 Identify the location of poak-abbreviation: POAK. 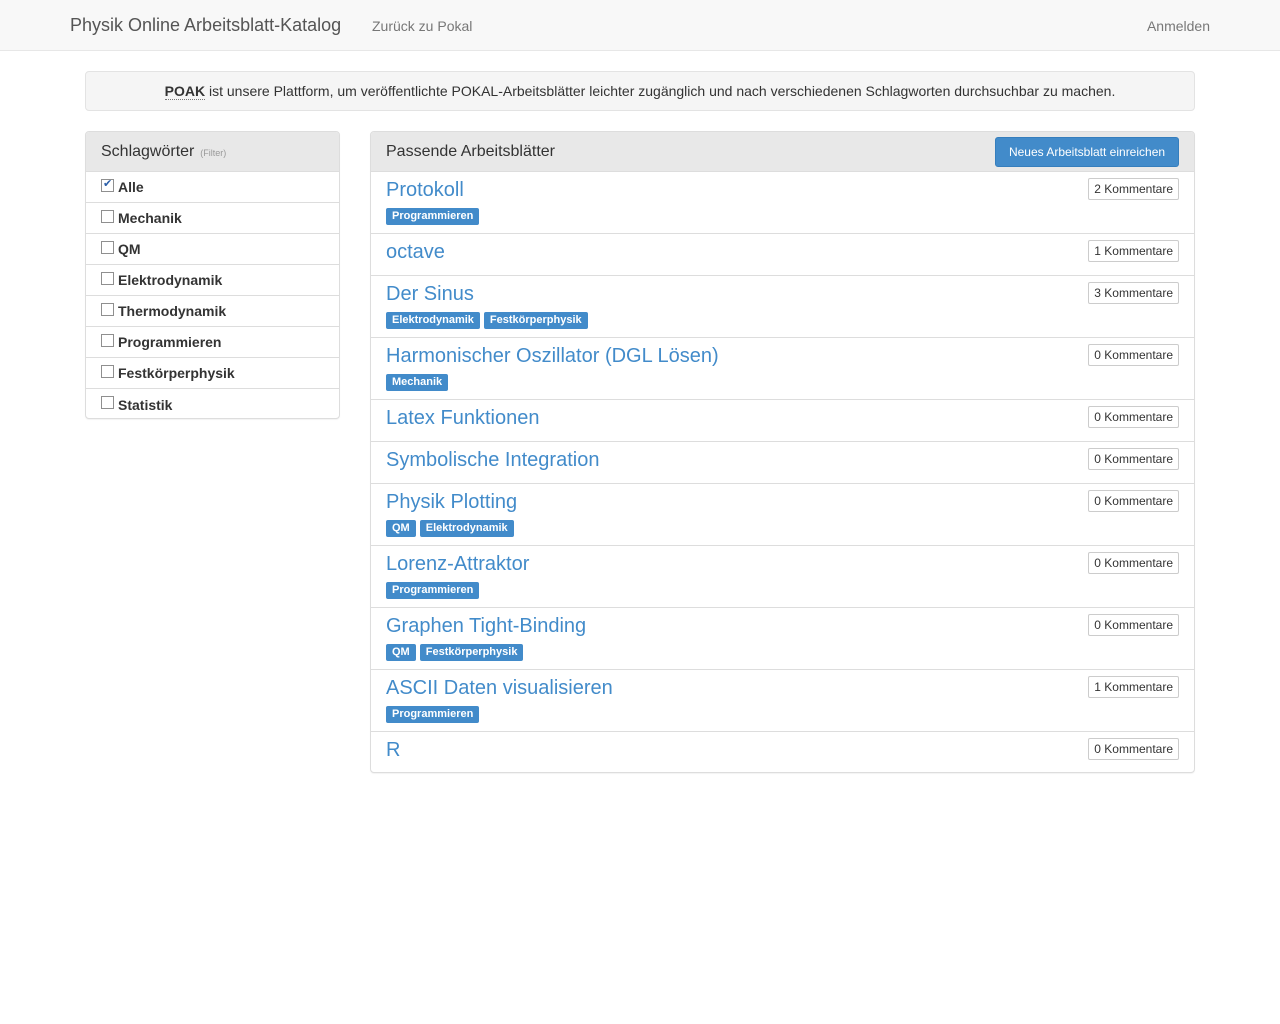
(185, 91).